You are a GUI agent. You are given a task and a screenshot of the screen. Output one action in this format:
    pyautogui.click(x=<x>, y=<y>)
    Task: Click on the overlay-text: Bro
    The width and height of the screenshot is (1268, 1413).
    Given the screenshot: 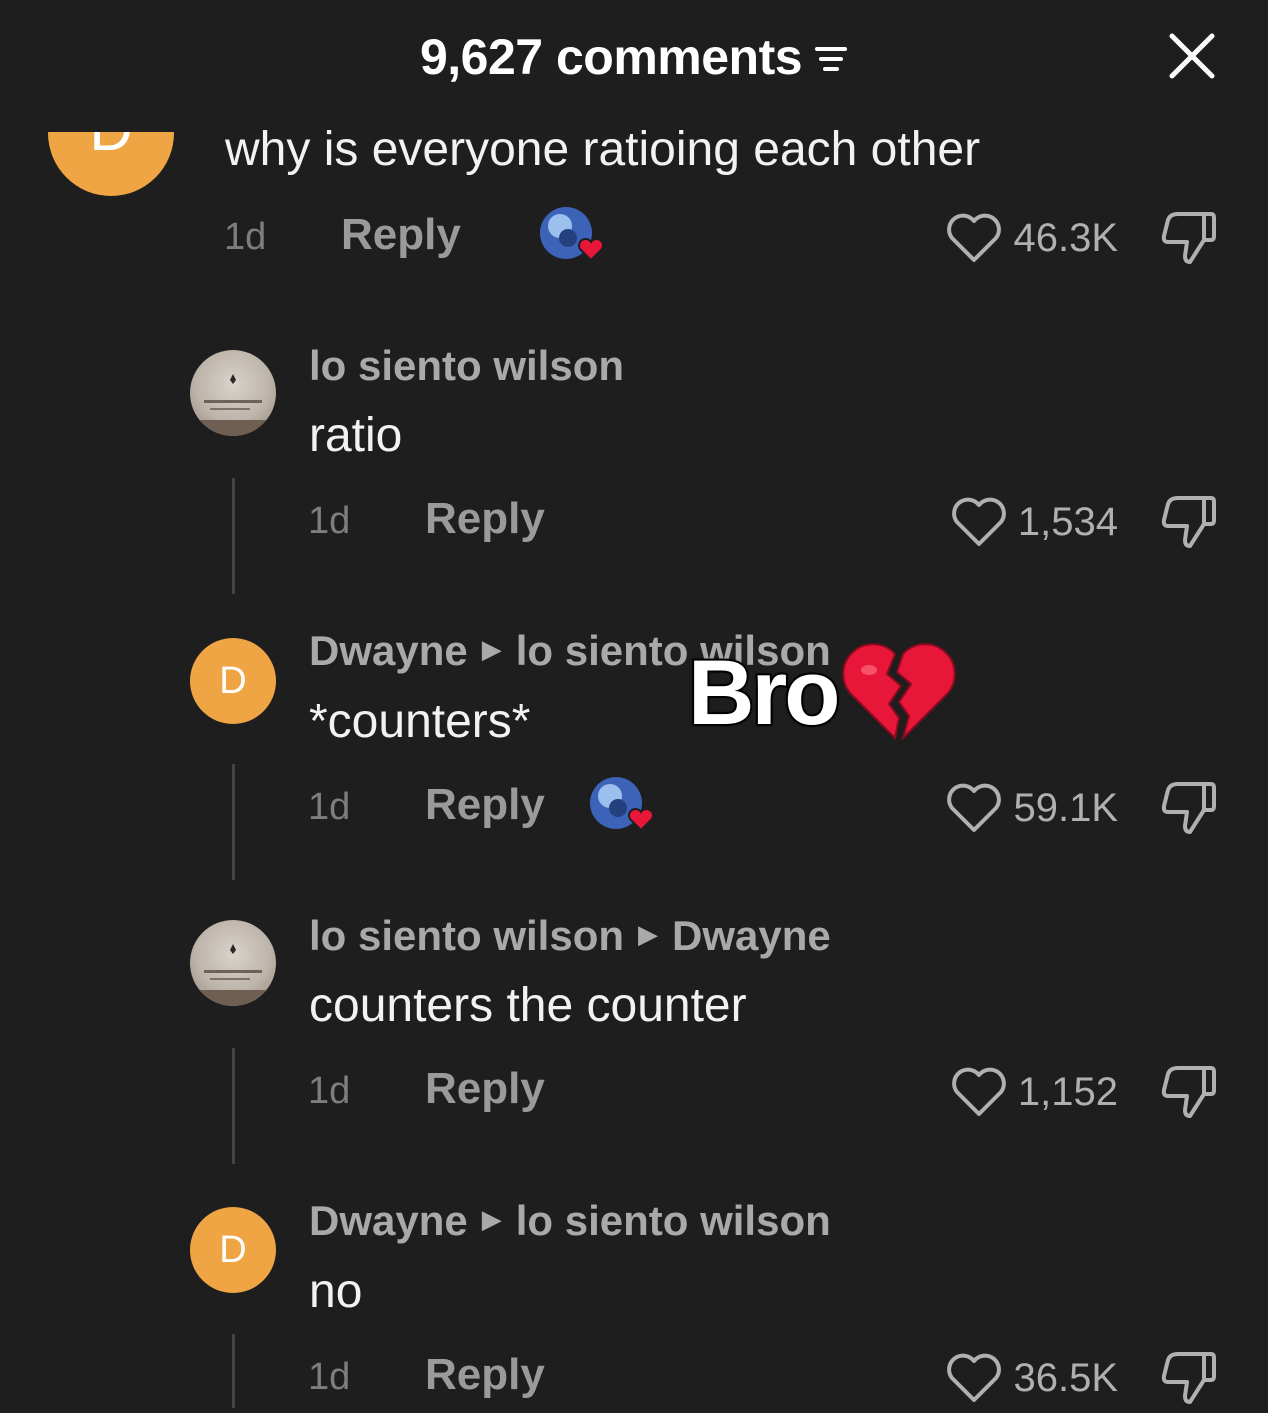 What is the action you would take?
    pyautogui.click(x=764, y=693)
    